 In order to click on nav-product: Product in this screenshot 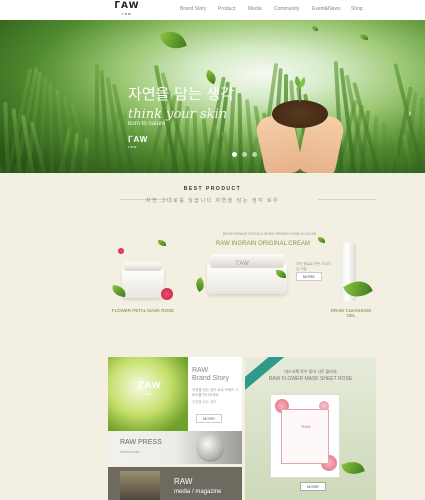, I will do `click(226, 9)`.